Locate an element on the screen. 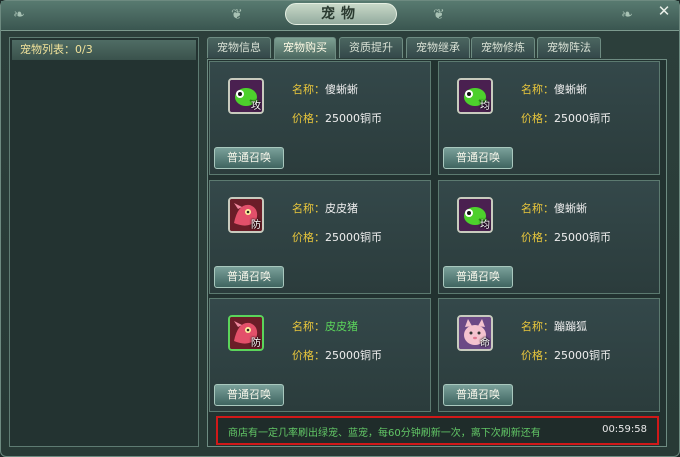  tab-pet-info: 宠物信息 is located at coordinates (239, 47).